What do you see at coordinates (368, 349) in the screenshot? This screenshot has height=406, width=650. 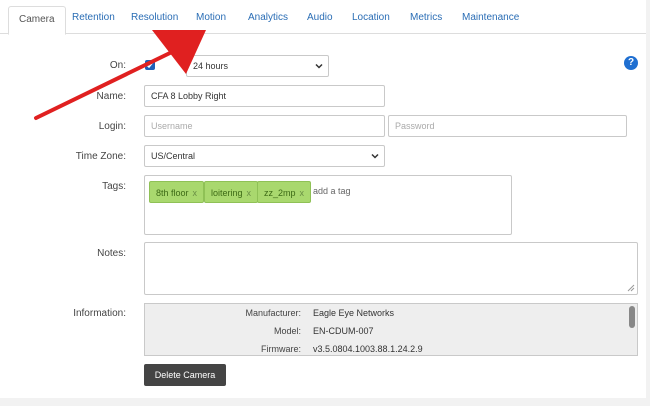 I see `info-value-firmware: v3.5.0804.1003.88.1.24.2.9` at bounding box center [368, 349].